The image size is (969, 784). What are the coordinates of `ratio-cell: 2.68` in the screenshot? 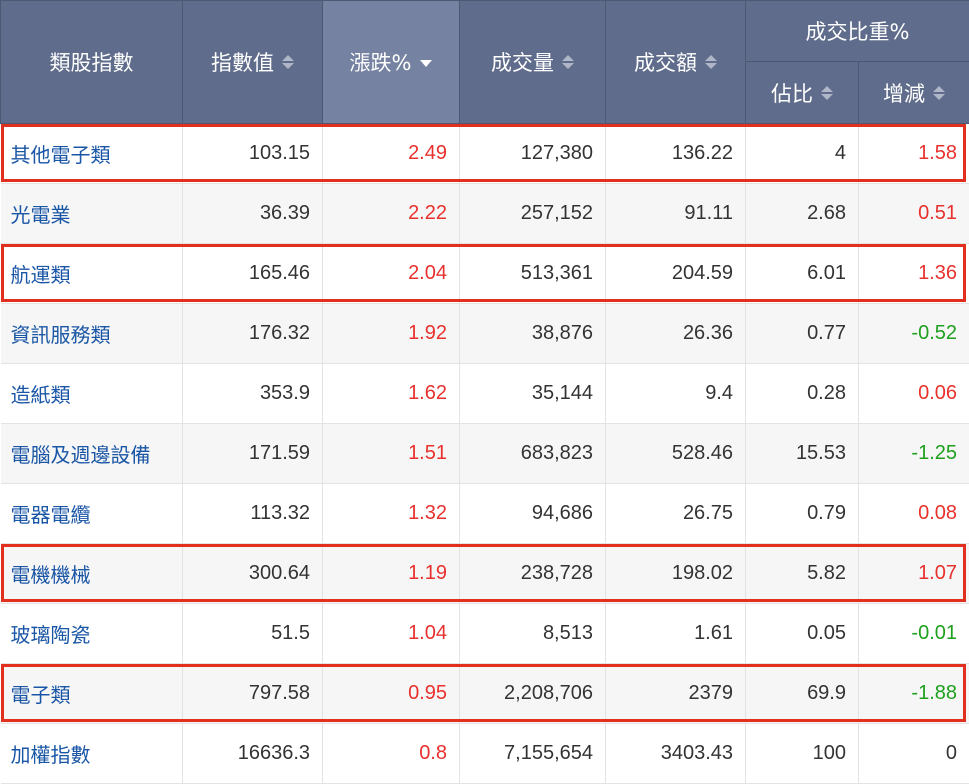 It's located at (802, 214).